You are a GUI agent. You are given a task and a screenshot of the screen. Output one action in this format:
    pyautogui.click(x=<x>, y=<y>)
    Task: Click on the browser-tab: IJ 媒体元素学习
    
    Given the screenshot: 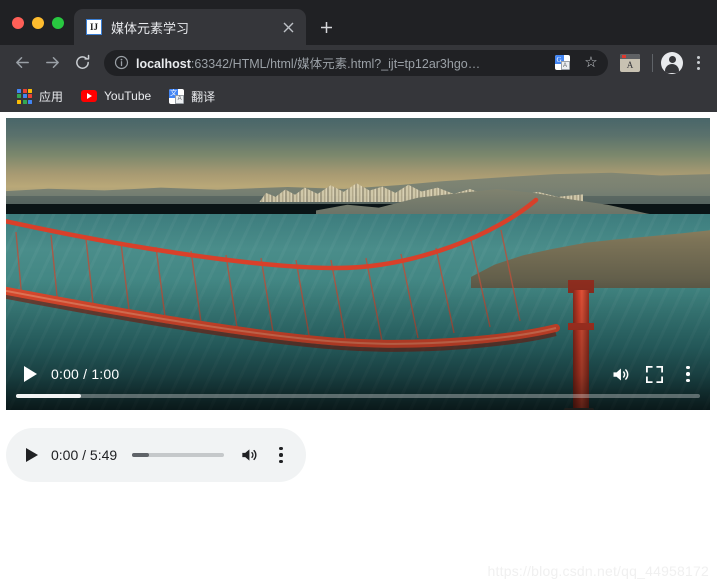 What is the action you would take?
    pyautogui.click(x=190, y=27)
    